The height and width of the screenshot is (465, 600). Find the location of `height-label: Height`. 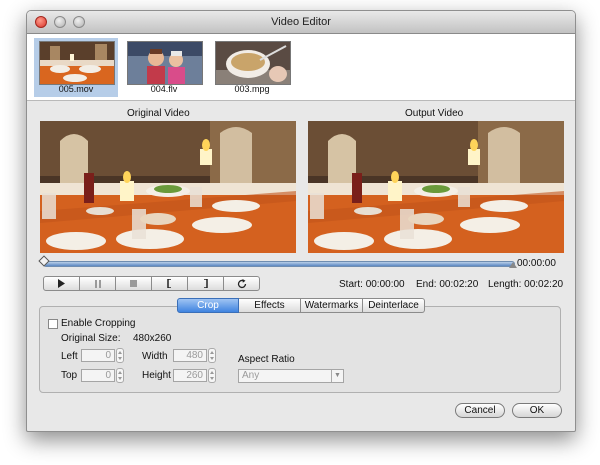

height-label: Height is located at coordinates (156, 375).